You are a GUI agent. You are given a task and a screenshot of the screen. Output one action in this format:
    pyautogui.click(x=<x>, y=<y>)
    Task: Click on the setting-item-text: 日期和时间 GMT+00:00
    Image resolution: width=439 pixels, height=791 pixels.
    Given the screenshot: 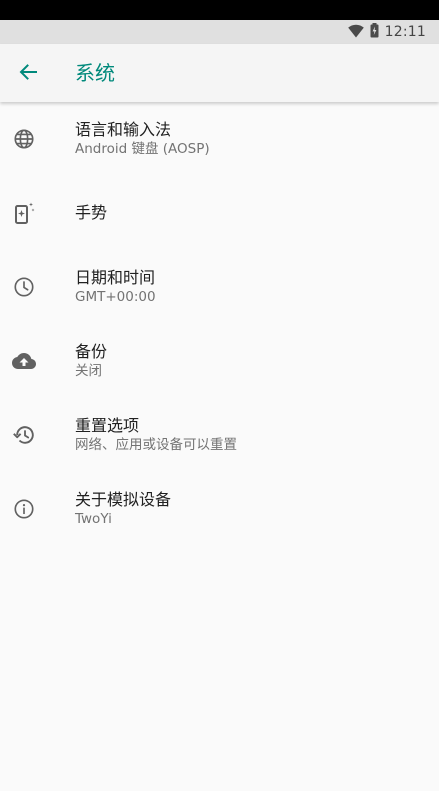 What is the action you would take?
    pyautogui.click(x=115, y=286)
    